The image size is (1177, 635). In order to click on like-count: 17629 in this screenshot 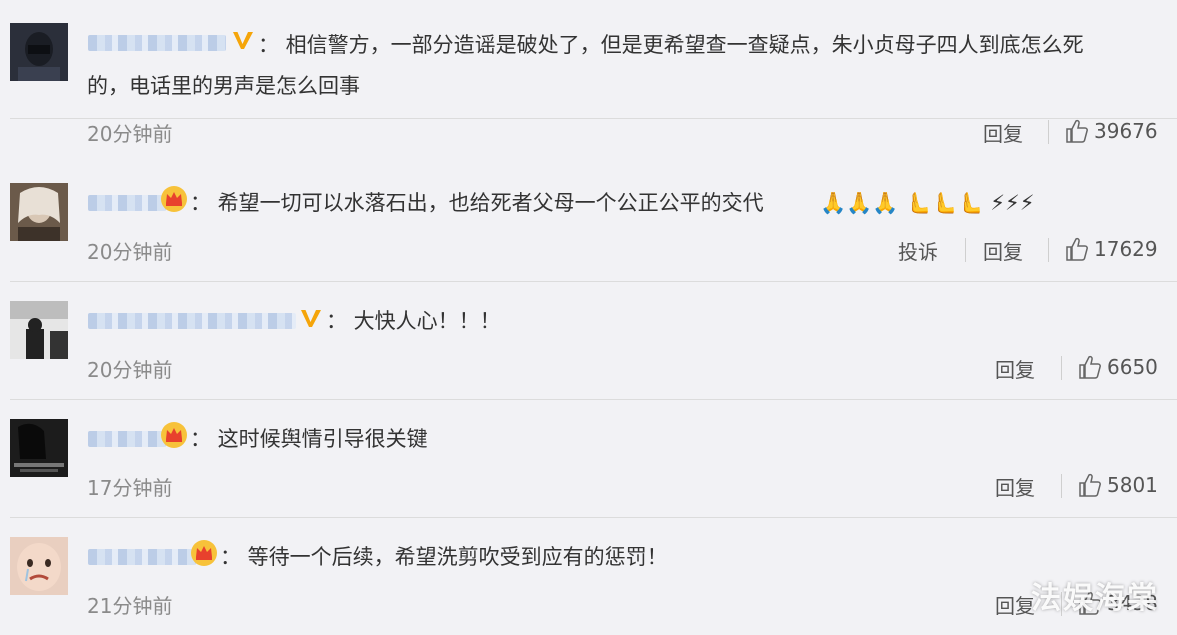, I will do `click(1126, 249)`.